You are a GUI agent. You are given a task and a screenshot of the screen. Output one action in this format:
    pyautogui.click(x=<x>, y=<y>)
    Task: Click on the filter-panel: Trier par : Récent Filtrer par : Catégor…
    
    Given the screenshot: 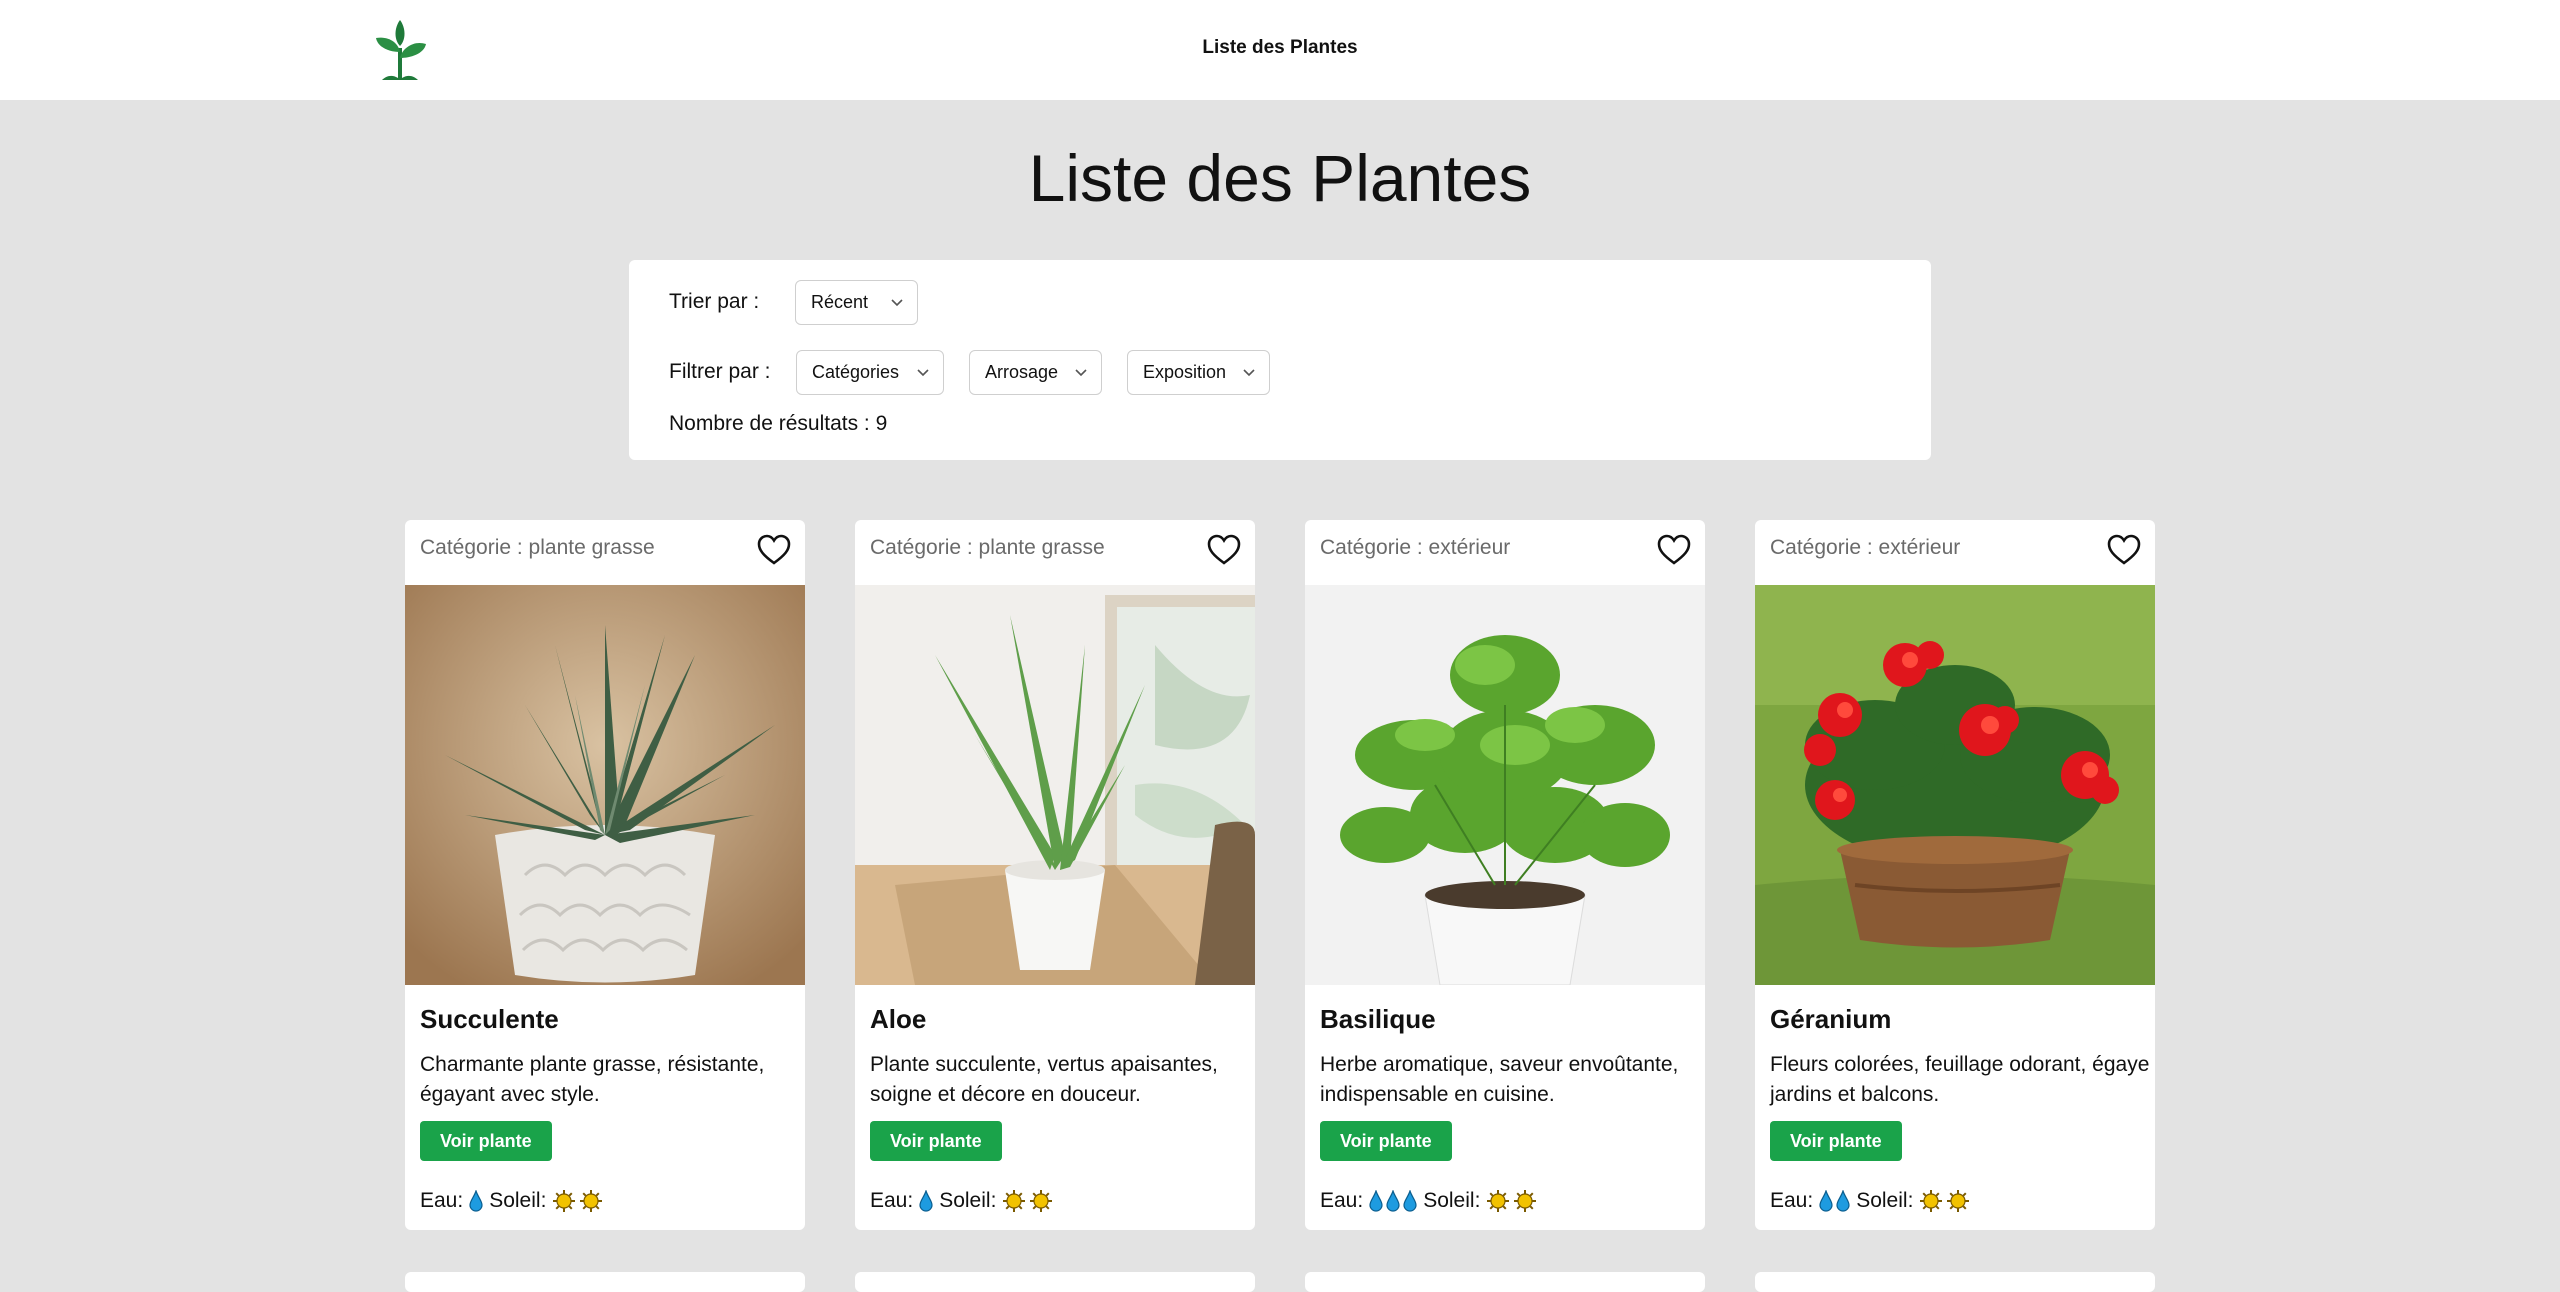 What is the action you would take?
    pyautogui.click(x=1280, y=360)
    